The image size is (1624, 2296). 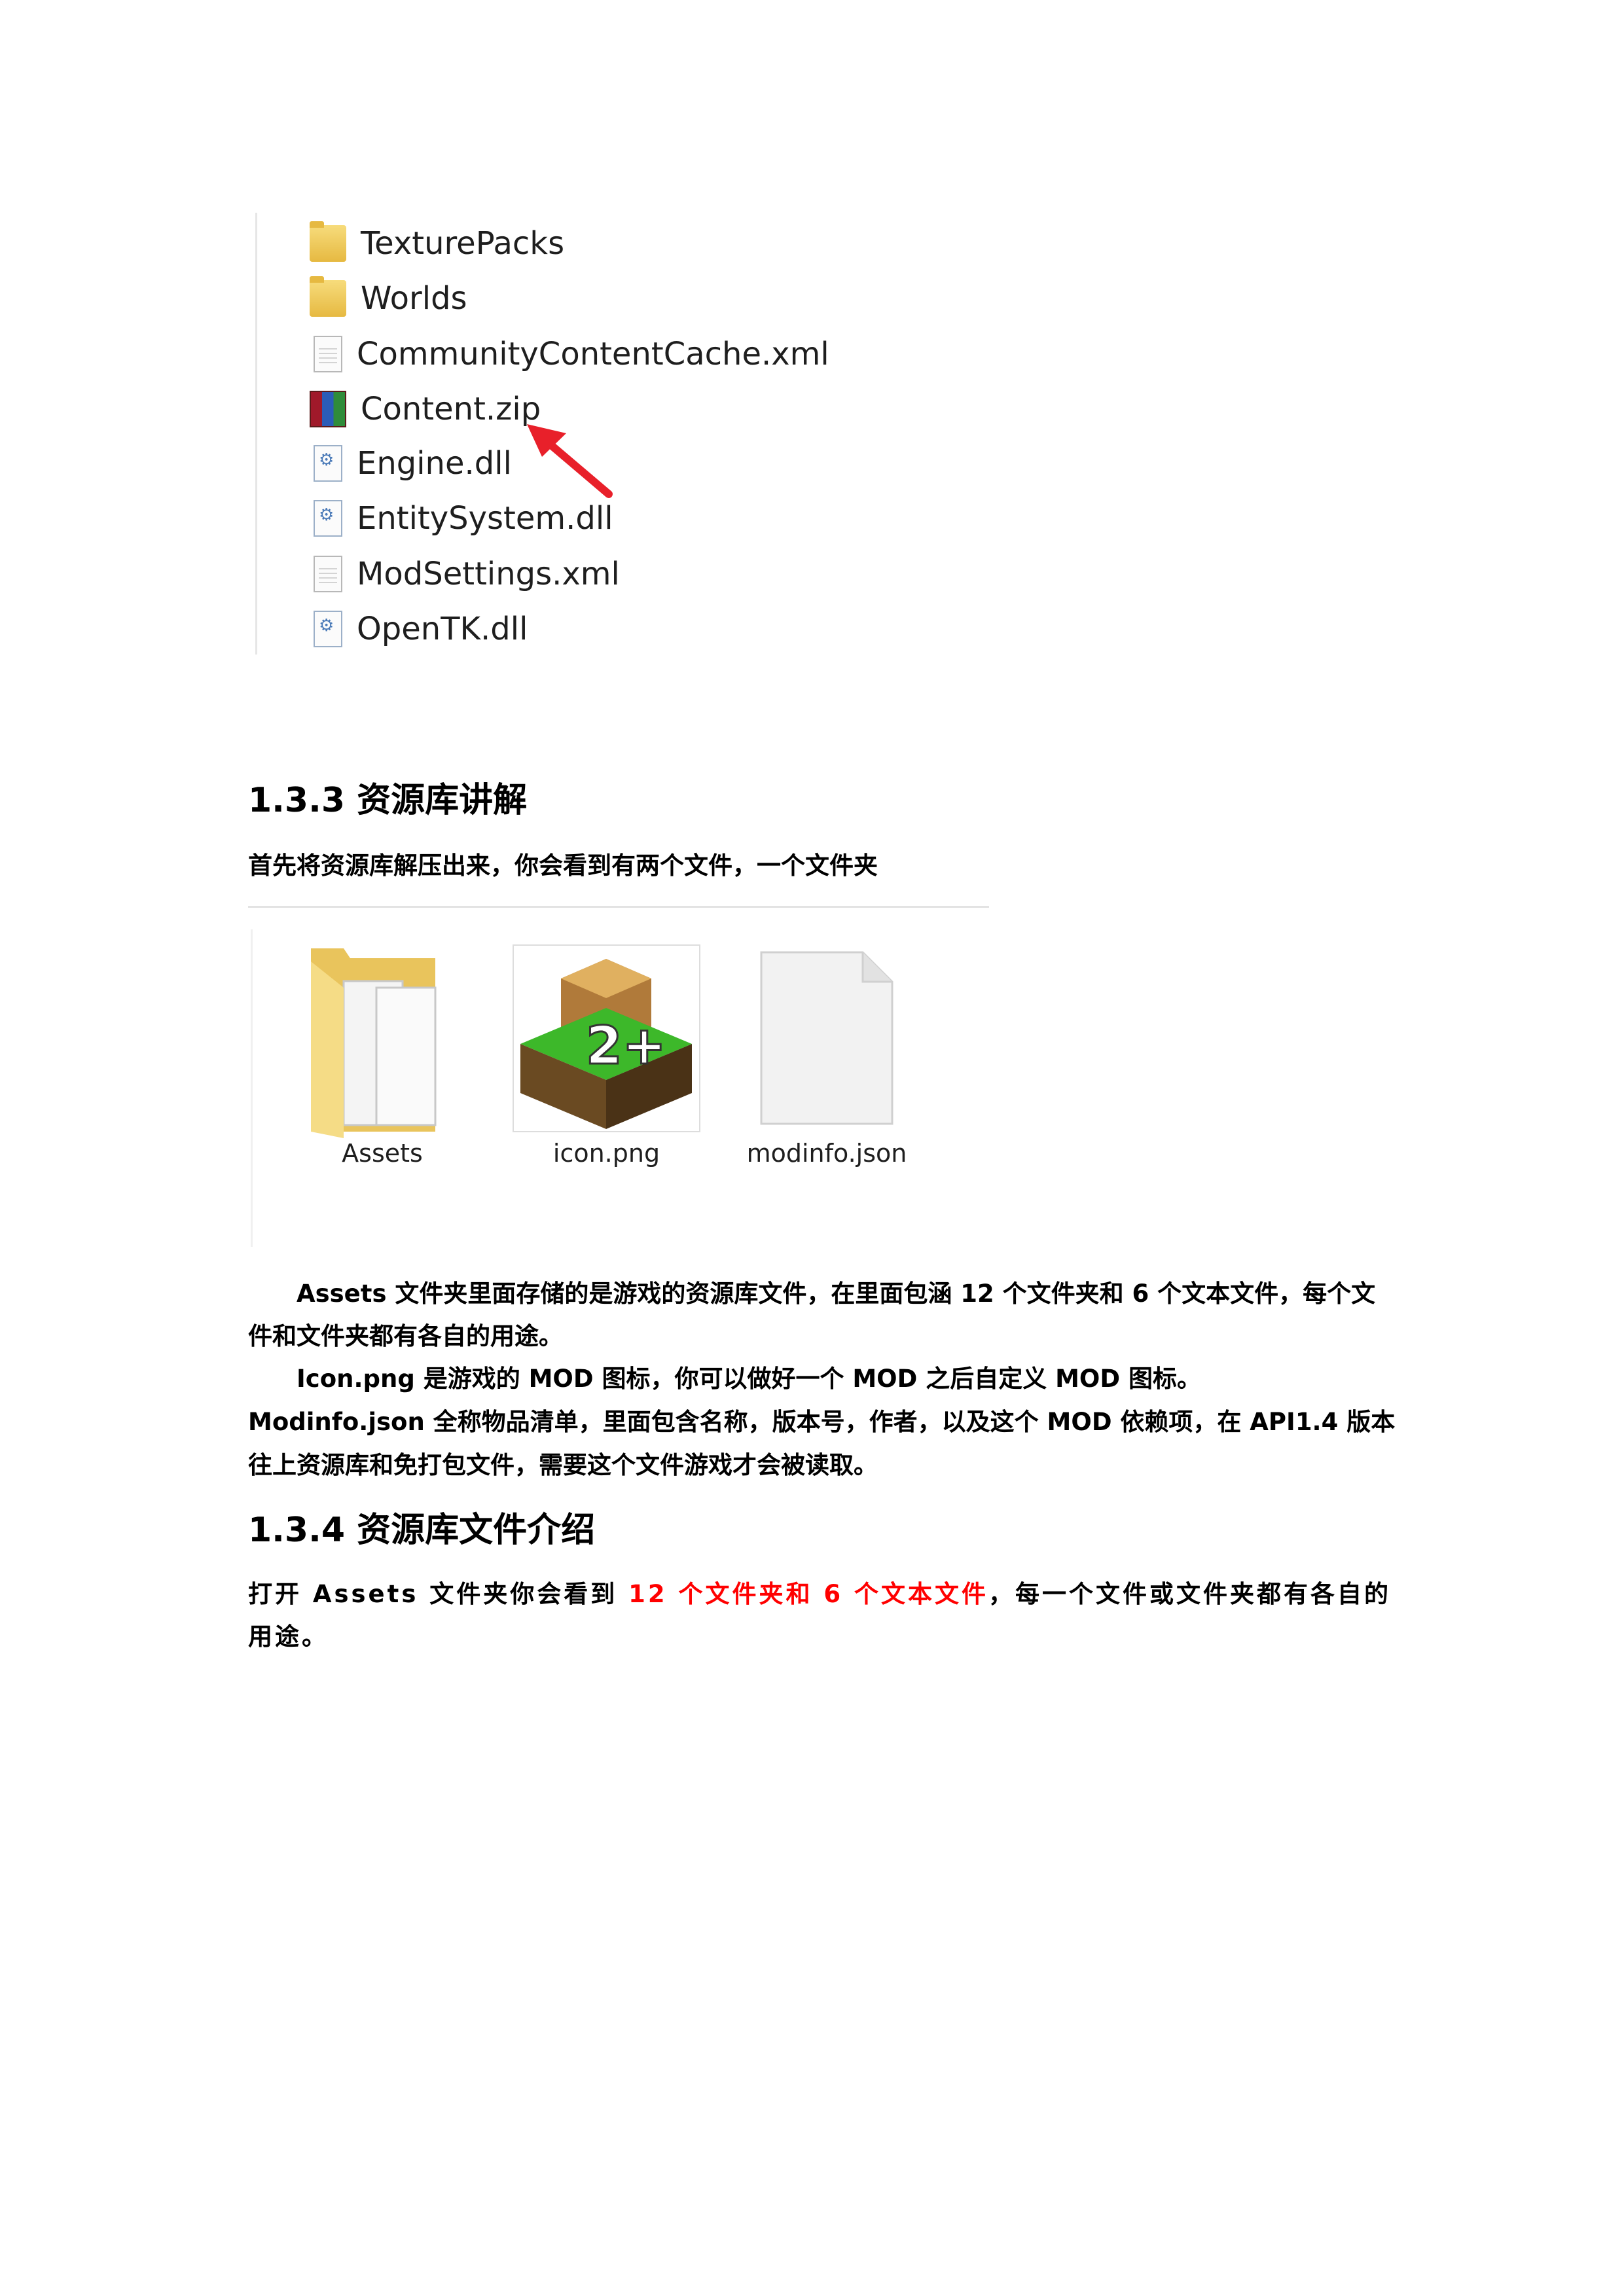 What do you see at coordinates (451, 409) in the screenshot?
I see `file-name: Content.zip` at bounding box center [451, 409].